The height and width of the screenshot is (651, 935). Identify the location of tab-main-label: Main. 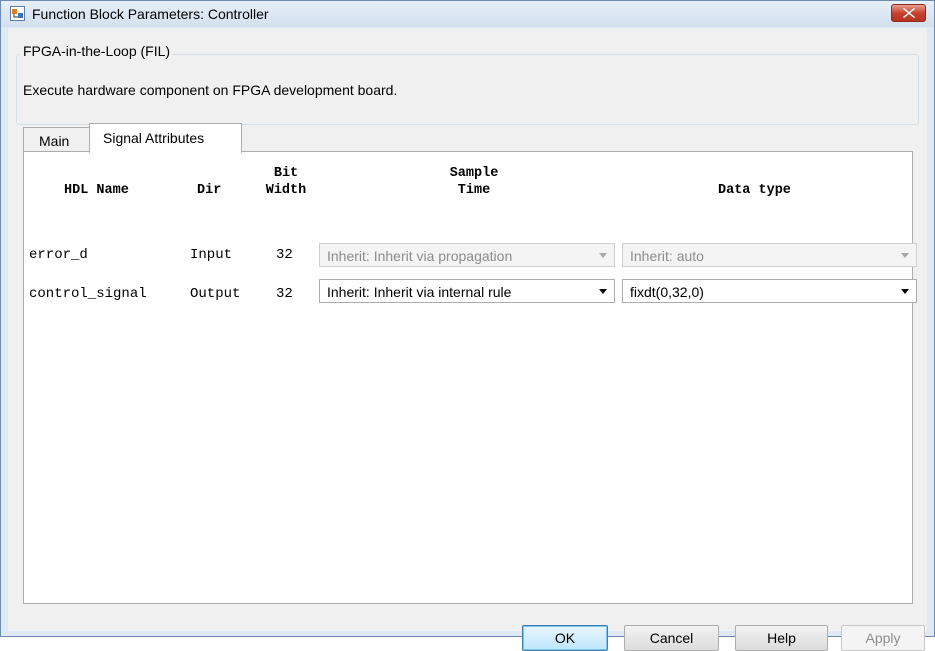
(54, 141).